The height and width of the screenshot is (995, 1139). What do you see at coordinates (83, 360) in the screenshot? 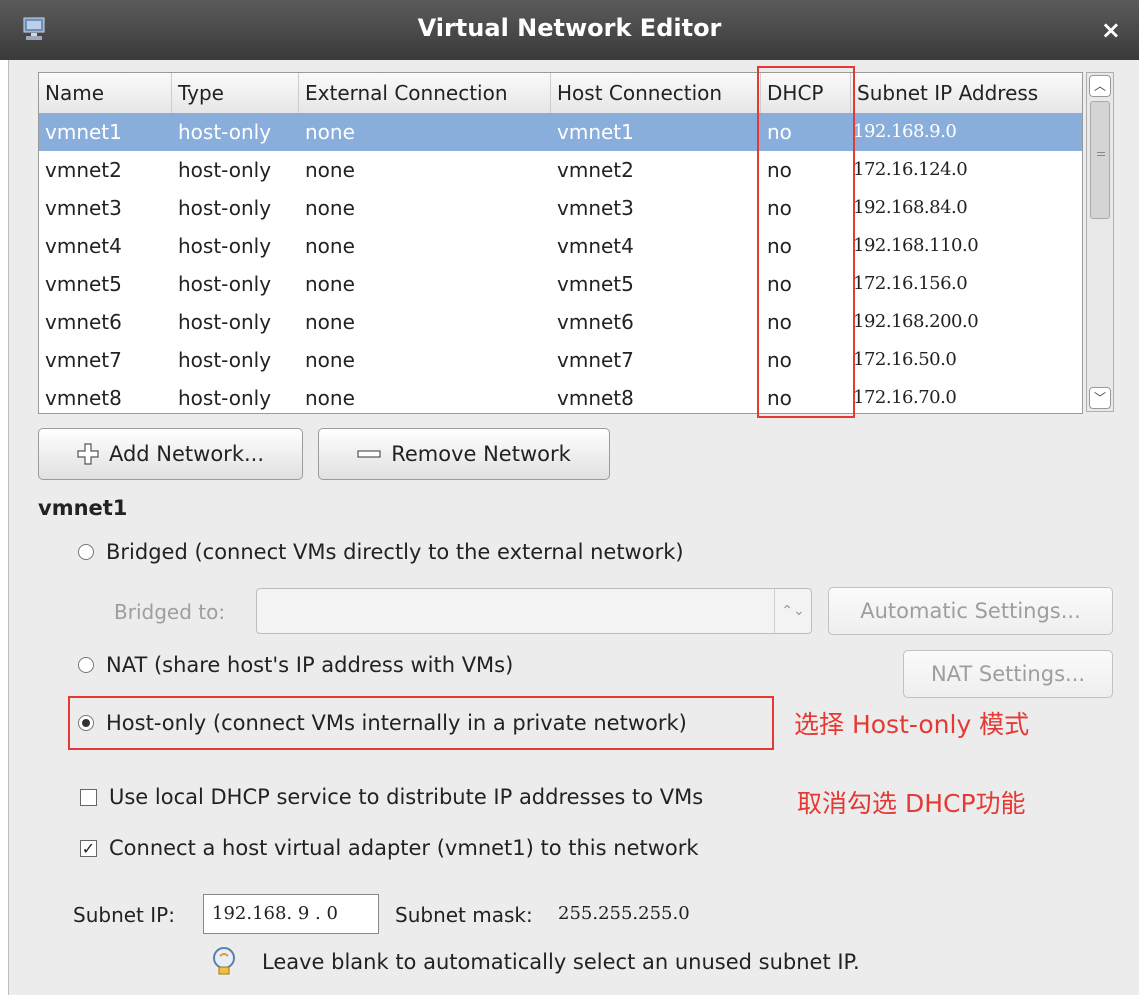
I see `cell-name: vmnet7` at bounding box center [83, 360].